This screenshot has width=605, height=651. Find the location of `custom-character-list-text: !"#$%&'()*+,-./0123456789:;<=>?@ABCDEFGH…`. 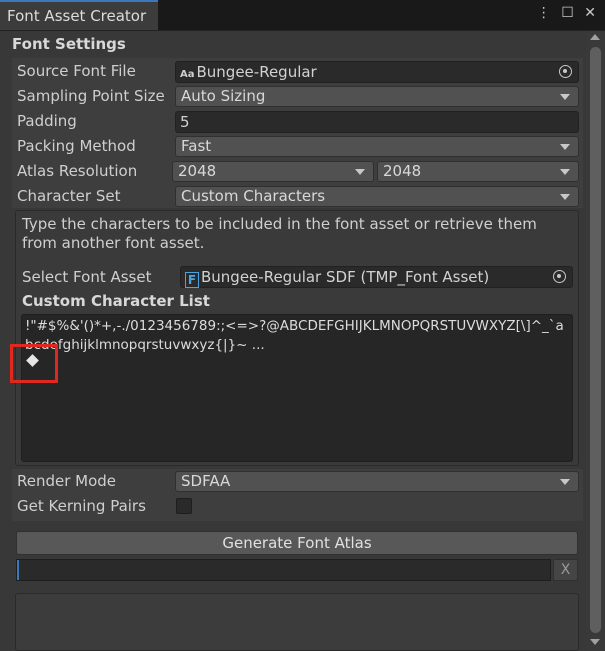

custom-character-list-text: !"#$%&'()*+,-./0123456789:;<=>?@ABCDEFGH… is located at coordinates (294, 335).